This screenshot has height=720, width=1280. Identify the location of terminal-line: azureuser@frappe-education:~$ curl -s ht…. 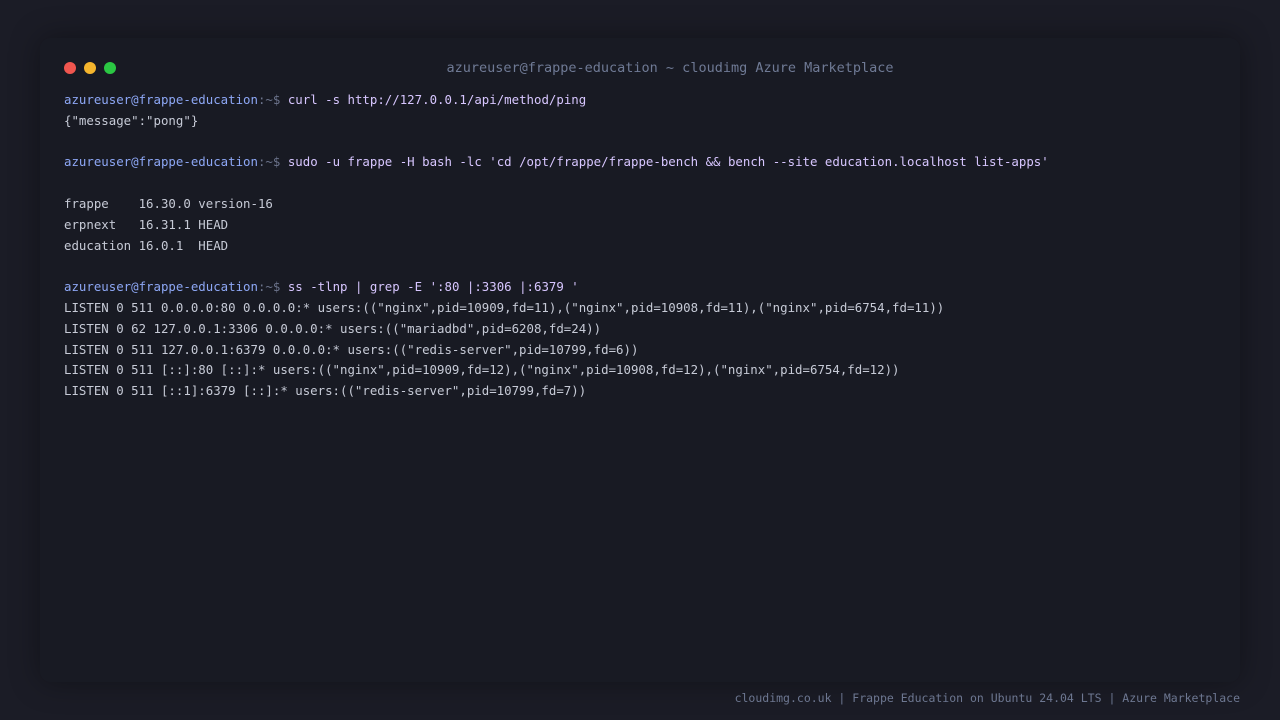
(644, 100).